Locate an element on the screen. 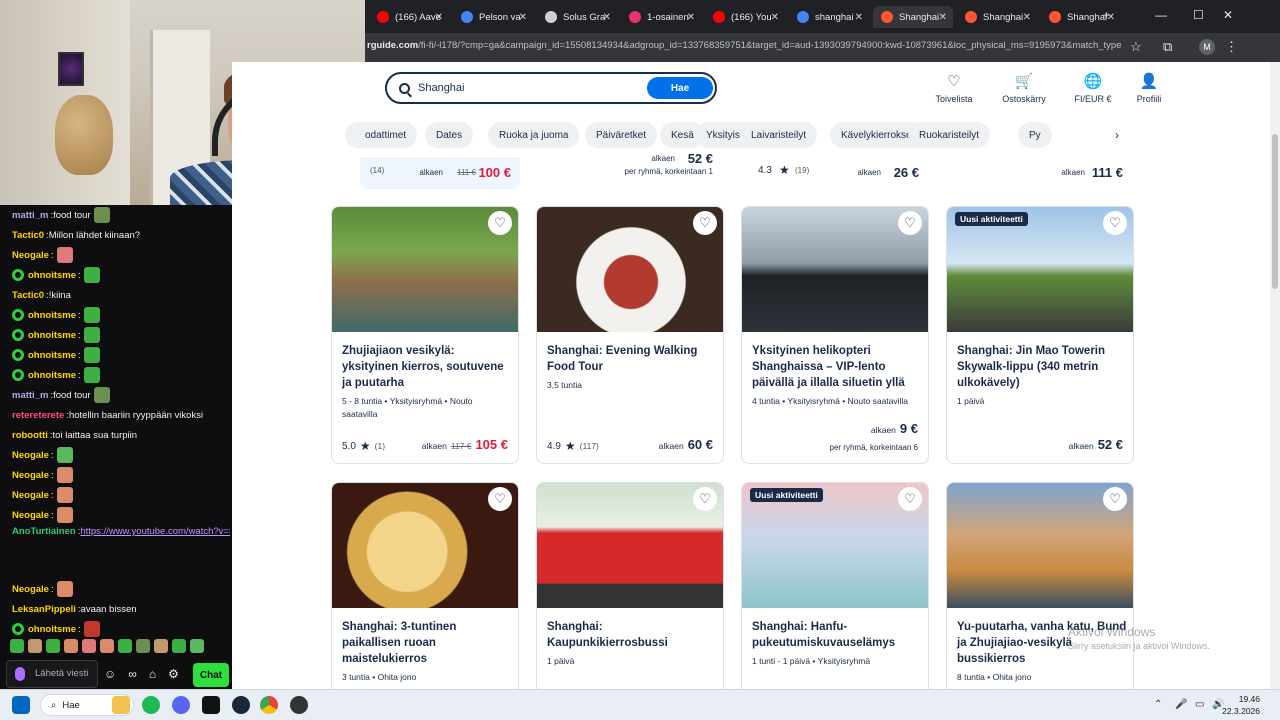  browser-tab: Pelson va ✕ is located at coordinates (493, 17).